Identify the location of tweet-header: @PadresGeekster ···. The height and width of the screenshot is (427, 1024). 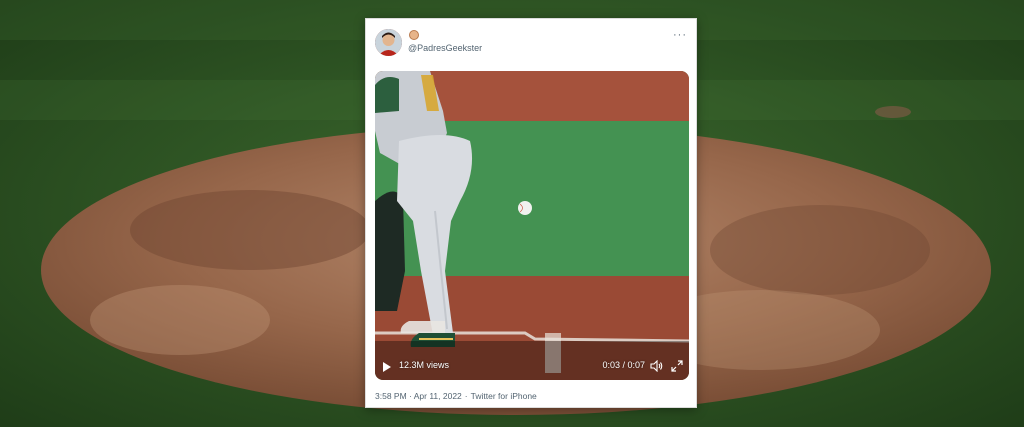
(531, 43).